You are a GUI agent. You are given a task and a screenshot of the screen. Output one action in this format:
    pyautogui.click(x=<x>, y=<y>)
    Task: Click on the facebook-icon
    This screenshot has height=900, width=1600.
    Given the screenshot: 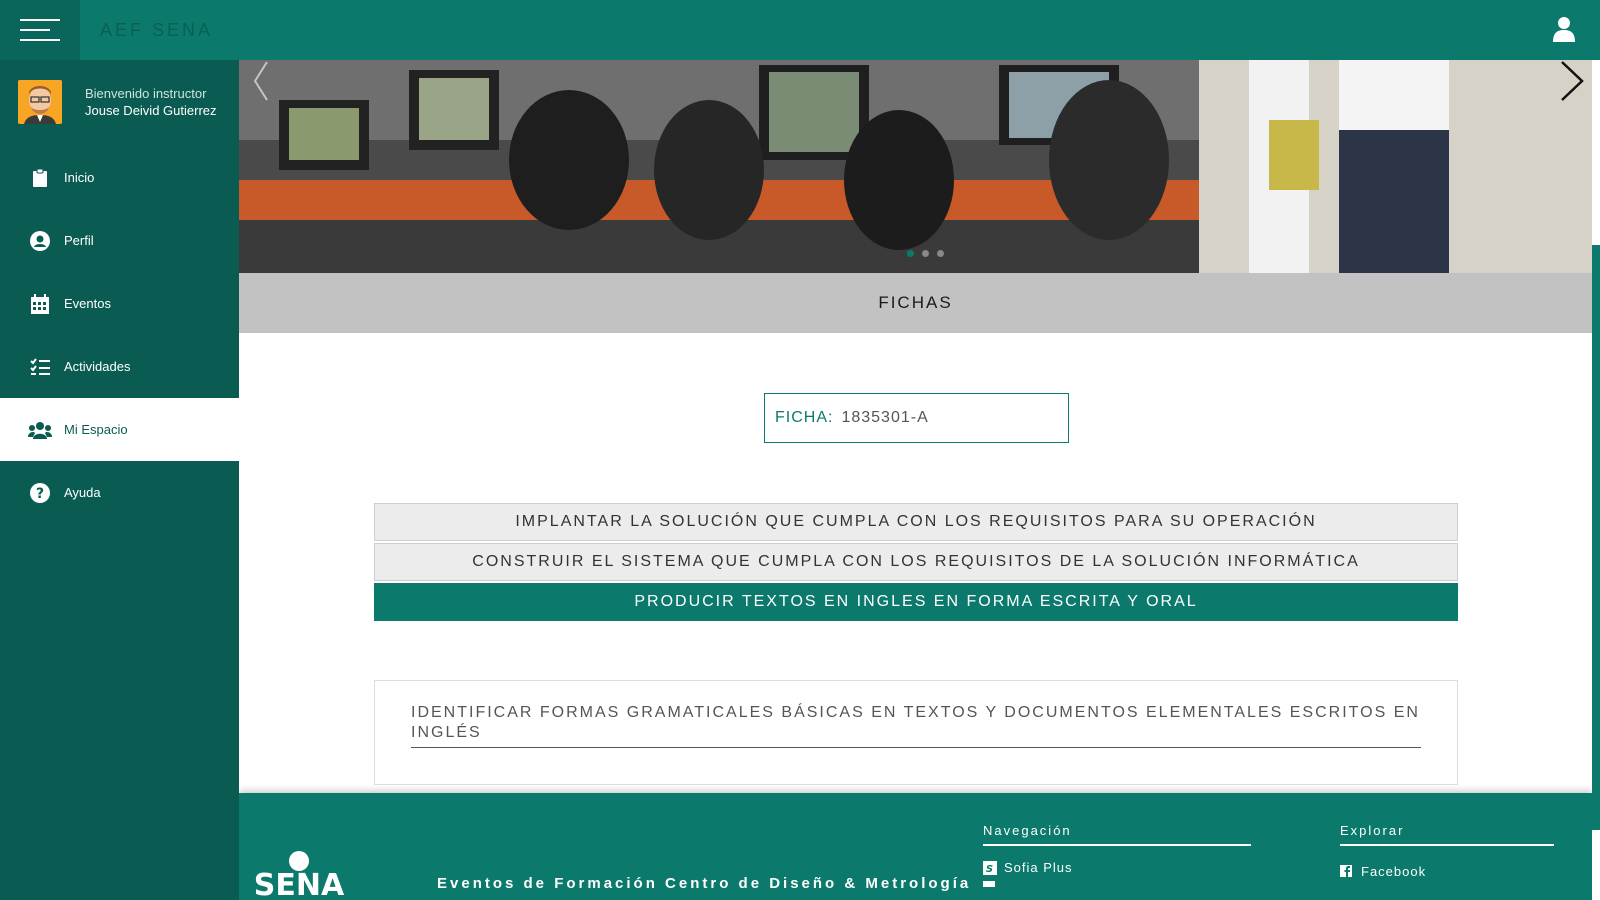 What is the action you would take?
    pyautogui.click(x=1347, y=871)
    